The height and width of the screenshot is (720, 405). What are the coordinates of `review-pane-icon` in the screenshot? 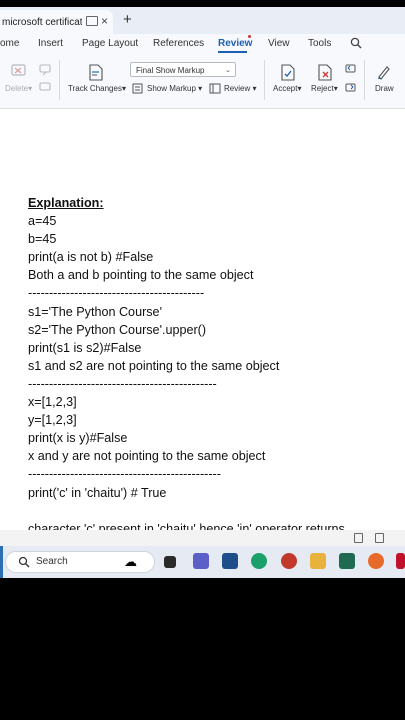 It's located at (215, 88).